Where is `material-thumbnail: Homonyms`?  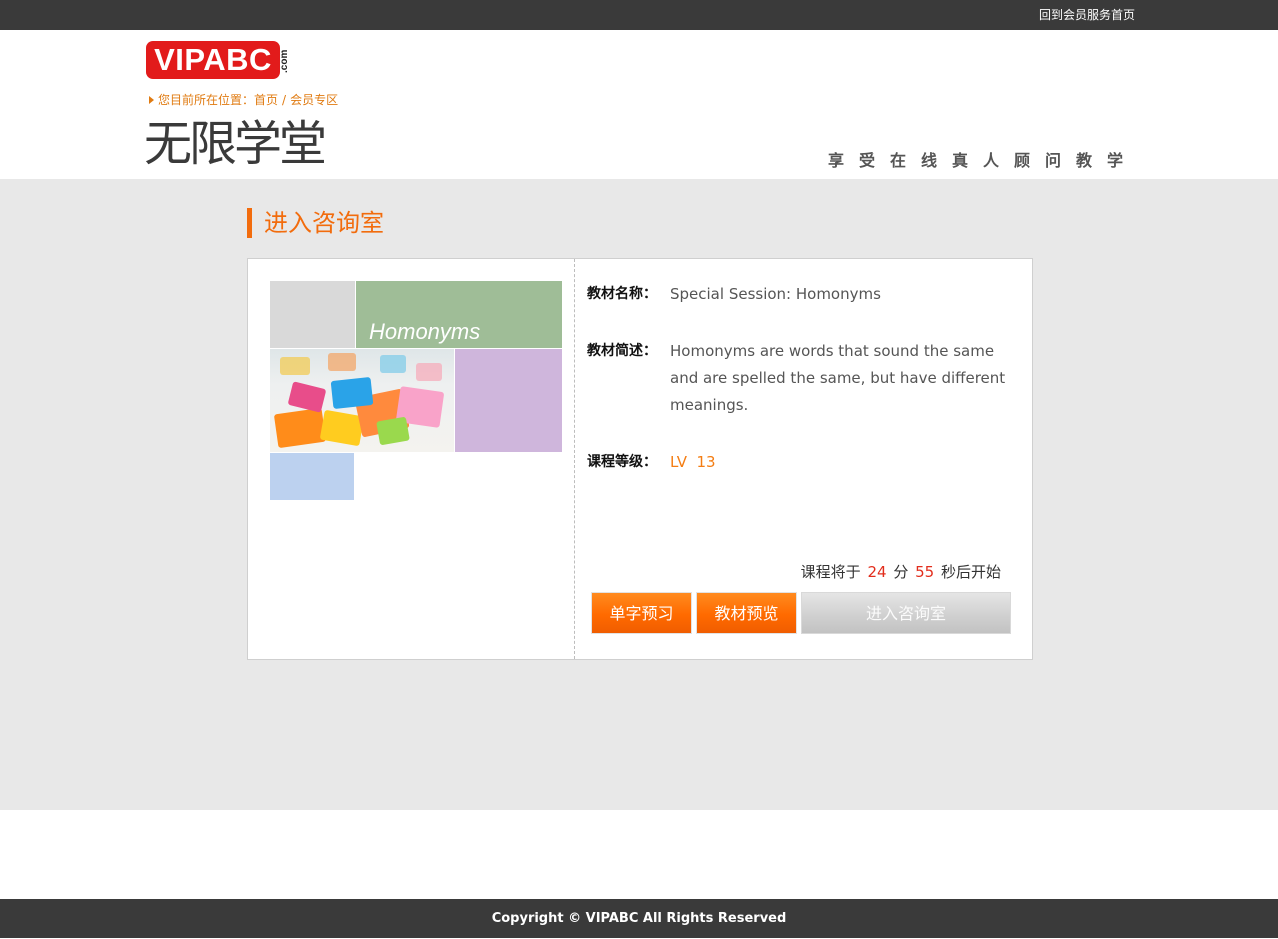
material-thumbnail: Homonyms is located at coordinates (416, 390).